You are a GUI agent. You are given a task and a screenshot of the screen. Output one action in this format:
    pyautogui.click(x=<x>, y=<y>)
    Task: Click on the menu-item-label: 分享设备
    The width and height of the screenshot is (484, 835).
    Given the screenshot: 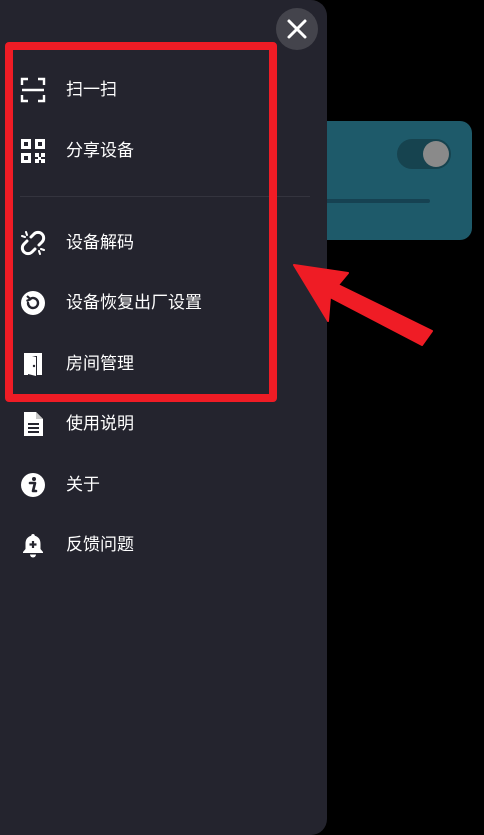 What is the action you would take?
    pyautogui.click(x=100, y=151)
    